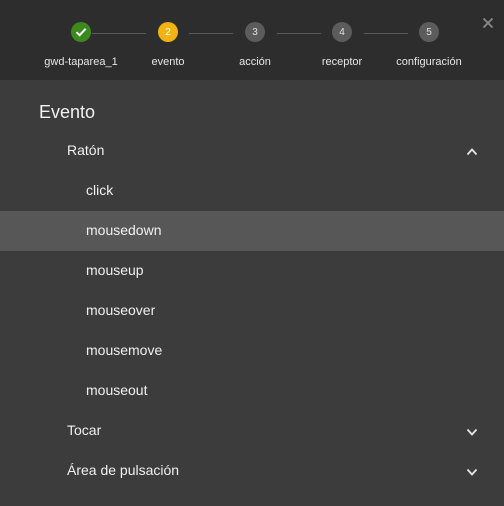  Describe the element at coordinates (81, 62) in the screenshot. I see `step-label: gwd-taparea_1` at that location.